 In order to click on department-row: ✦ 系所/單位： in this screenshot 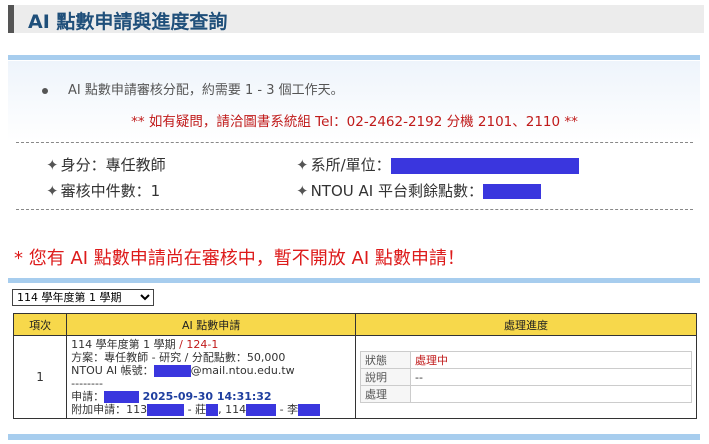, I will do `click(437, 164)`.